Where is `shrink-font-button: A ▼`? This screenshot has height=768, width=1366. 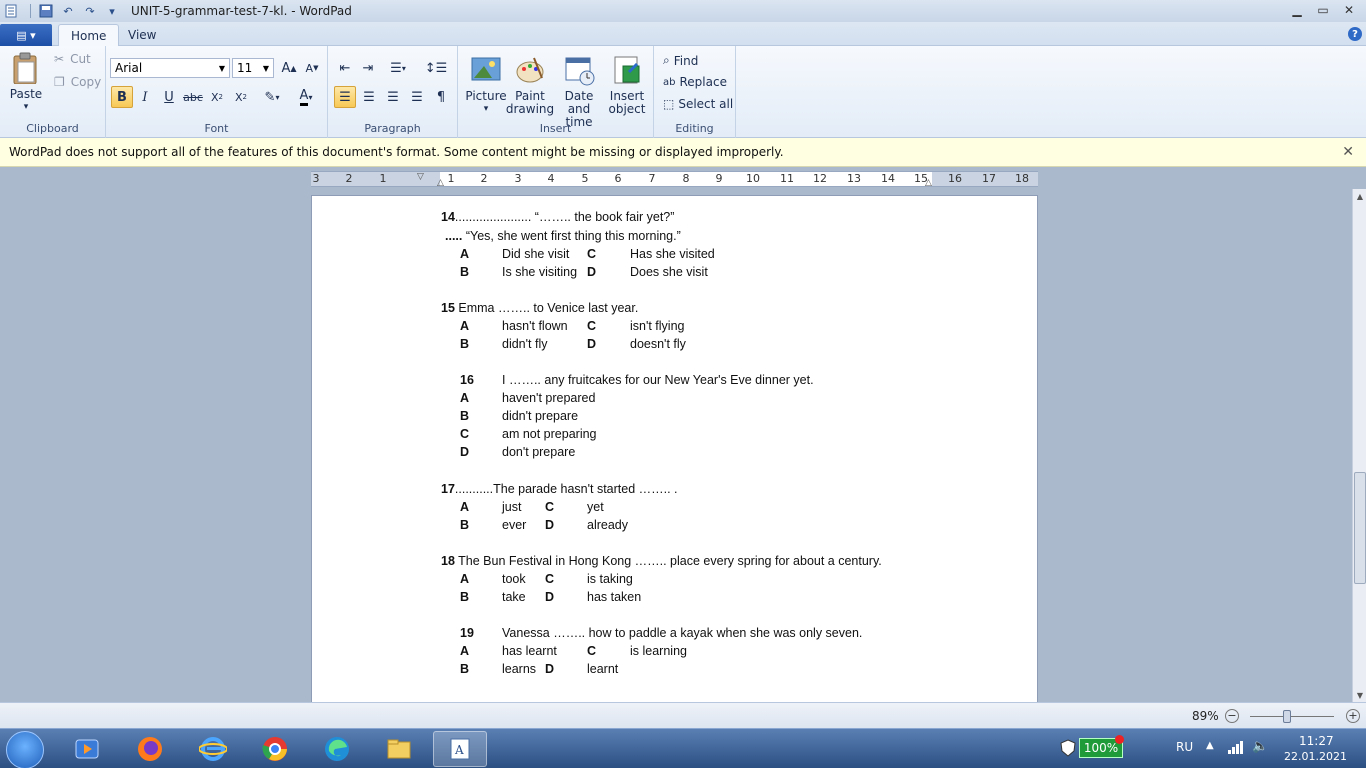
shrink-font-button: A ▼ is located at coordinates (312, 68).